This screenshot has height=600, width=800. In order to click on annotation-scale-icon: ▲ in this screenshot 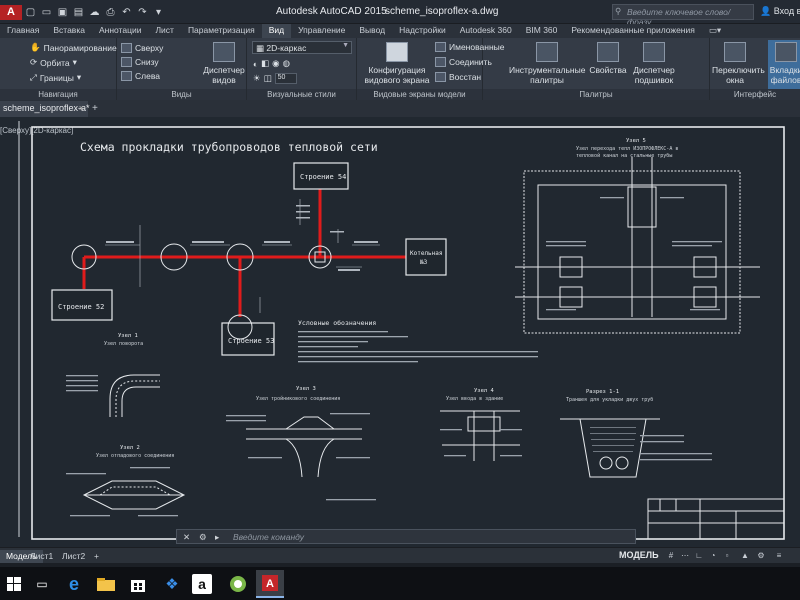, I will do `click(745, 555)`.